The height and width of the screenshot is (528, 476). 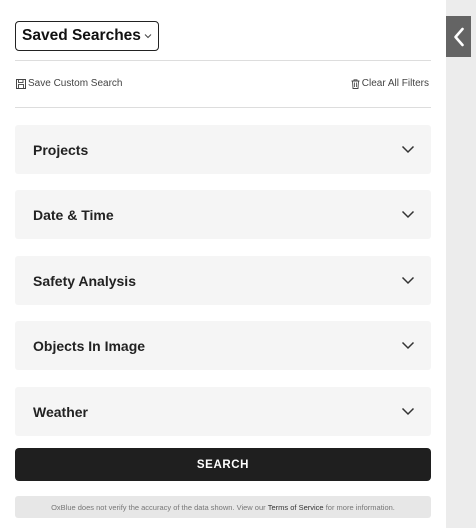 What do you see at coordinates (223, 345) in the screenshot?
I see `filter-section-objects-in-image: Objects In Image` at bounding box center [223, 345].